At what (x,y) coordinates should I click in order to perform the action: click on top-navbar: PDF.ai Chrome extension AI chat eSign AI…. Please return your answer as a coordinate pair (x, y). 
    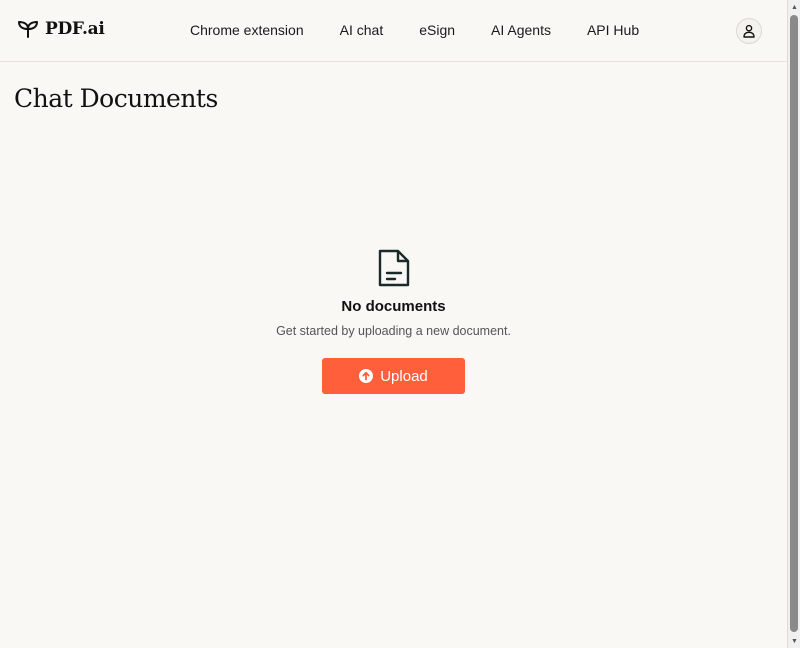
    Looking at the image, I should click on (393, 31).